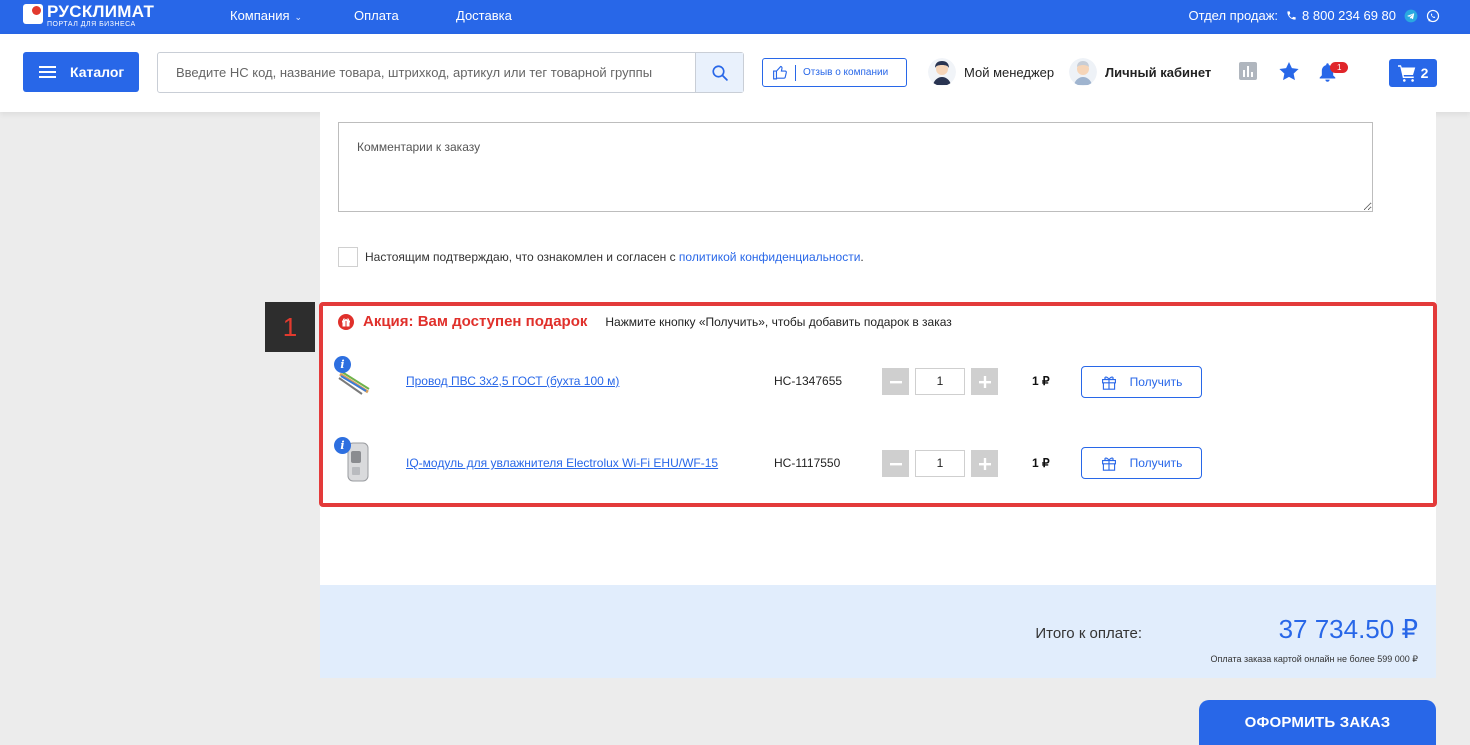 The width and height of the screenshot is (1470, 745). What do you see at coordinates (862, 257) in the screenshot?
I see `privacy-consent-end: .` at bounding box center [862, 257].